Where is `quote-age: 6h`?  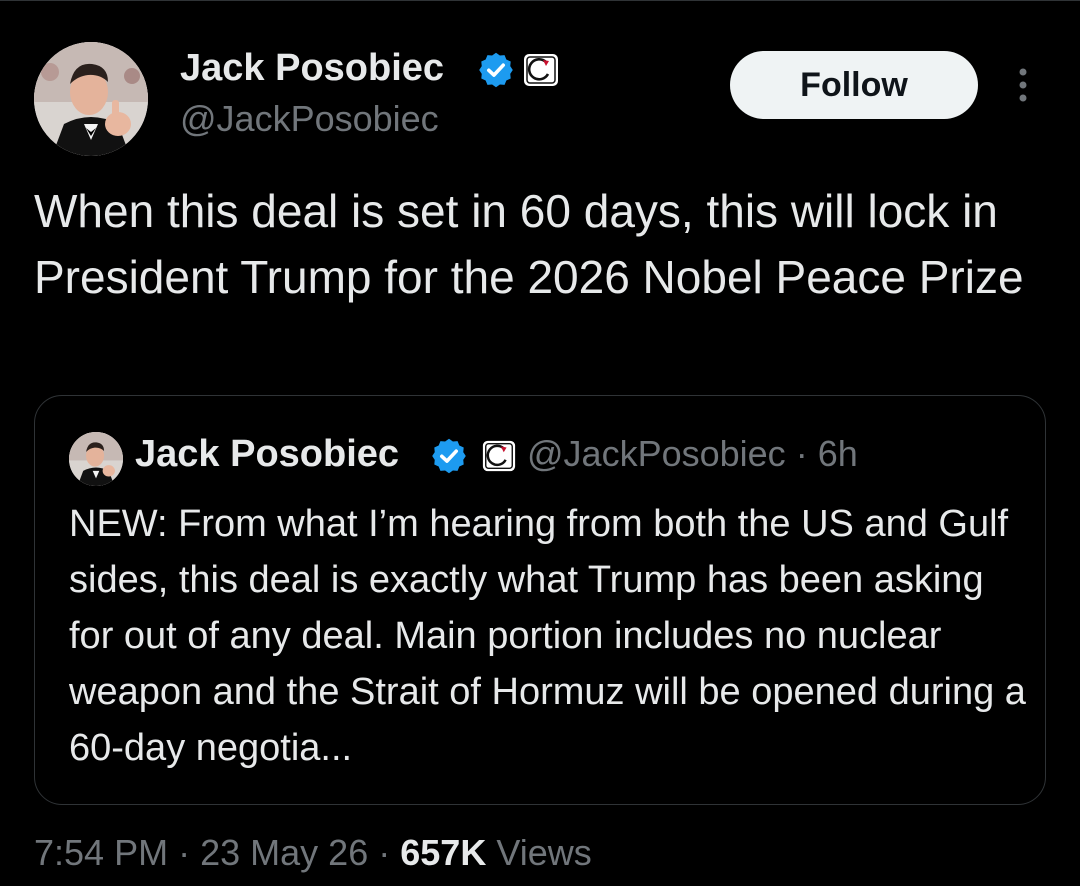
quote-age: 6h is located at coordinates (837, 453).